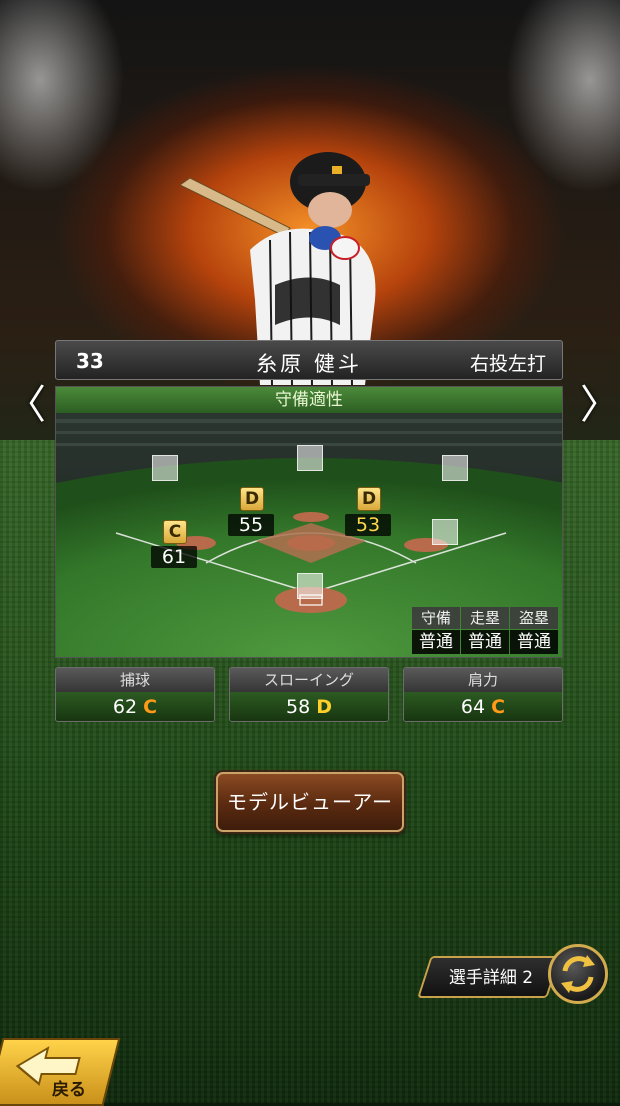 The height and width of the screenshot is (1106, 620). What do you see at coordinates (324, 707) in the screenshot?
I see `throwing-grade: D` at bounding box center [324, 707].